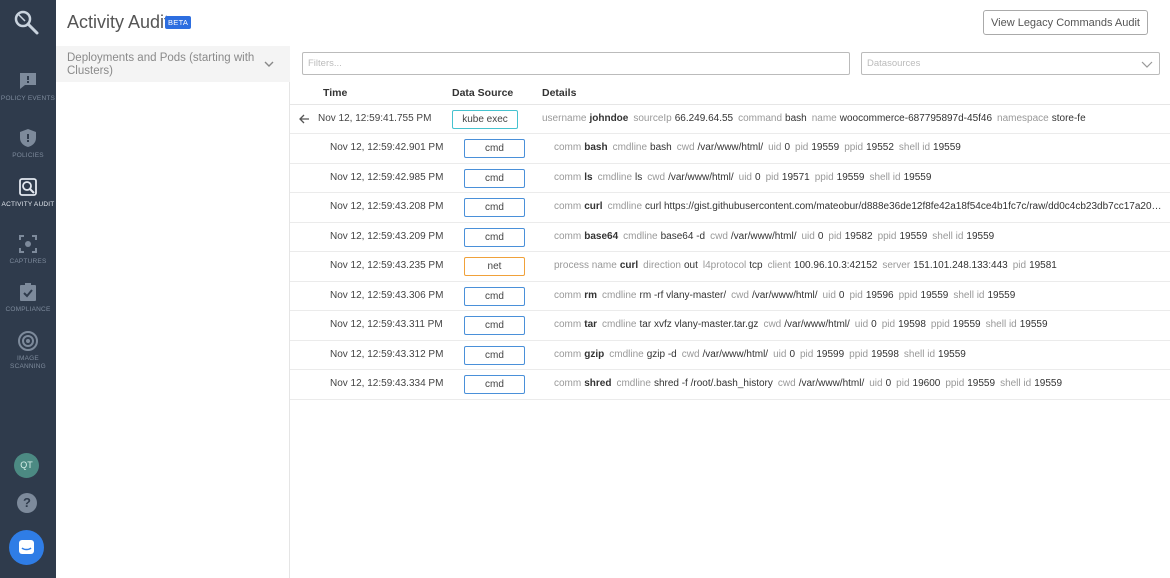 This screenshot has height=578, width=1170. What do you see at coordinates (26, 465) in the screenshot?
I see `avatar: QT` at bounding box center [26, 465].